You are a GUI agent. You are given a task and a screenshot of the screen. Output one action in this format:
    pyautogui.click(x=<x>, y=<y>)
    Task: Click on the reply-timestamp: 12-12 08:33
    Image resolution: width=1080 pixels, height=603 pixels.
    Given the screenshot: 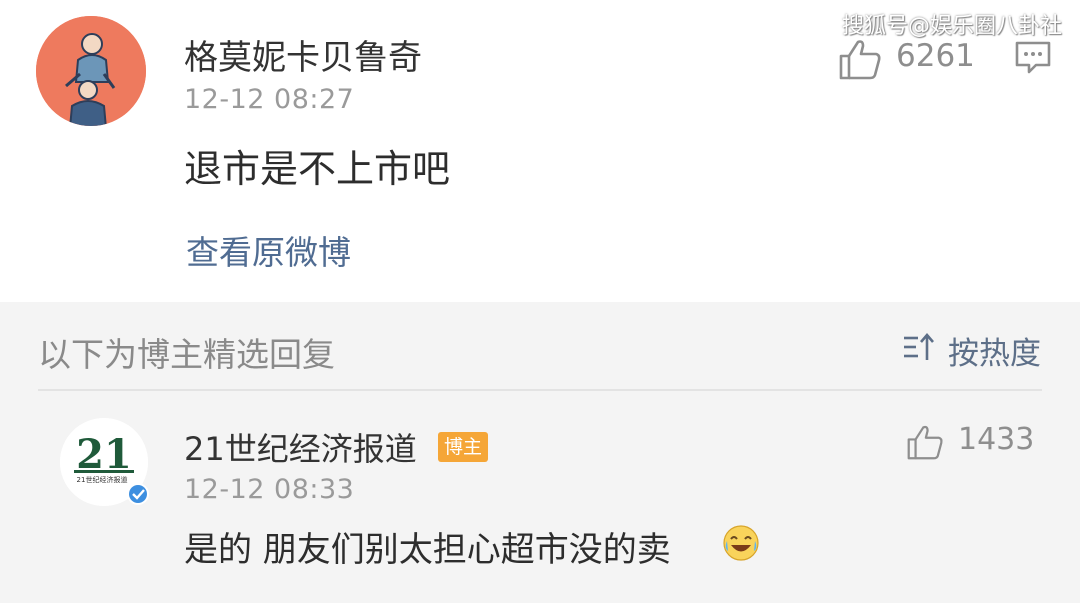 What is the action you would take?
    pyautogui.click(x=269, y=489)
    